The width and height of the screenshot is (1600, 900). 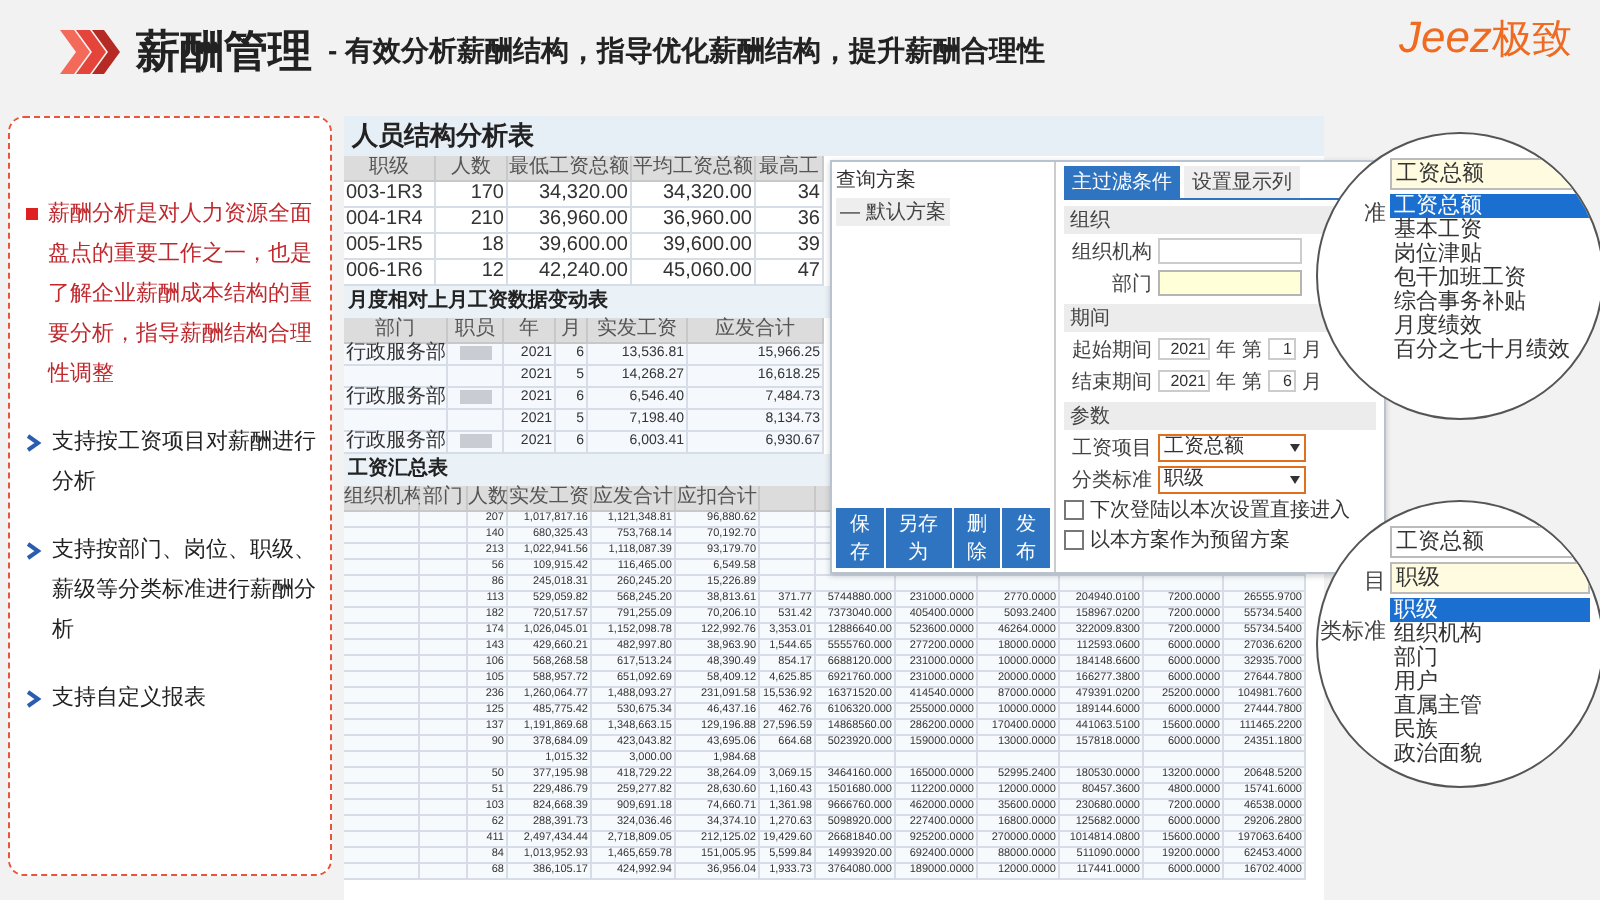 I want to click on logo-text: 极致, so click(x=1532, y=40).